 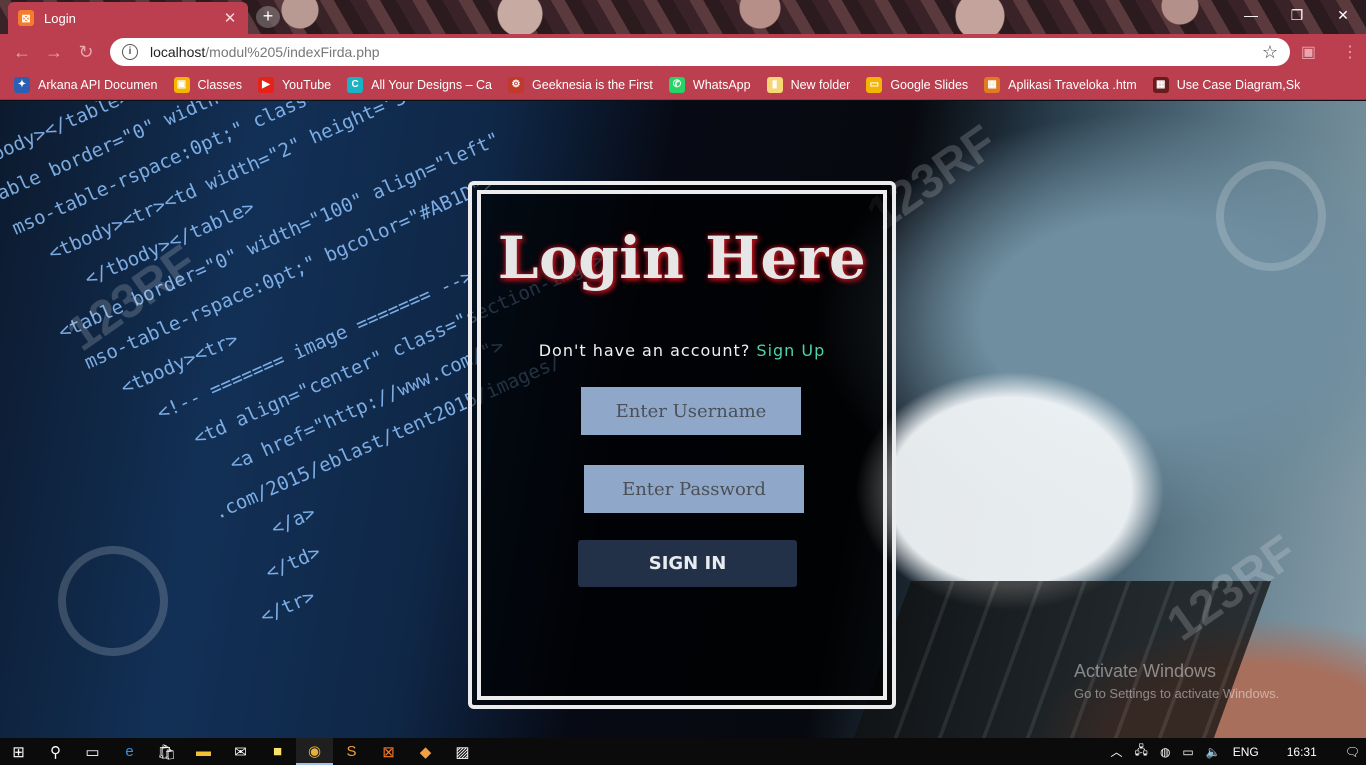 I want to click on bookmark-label: Classes, so click(x=219, y=84).